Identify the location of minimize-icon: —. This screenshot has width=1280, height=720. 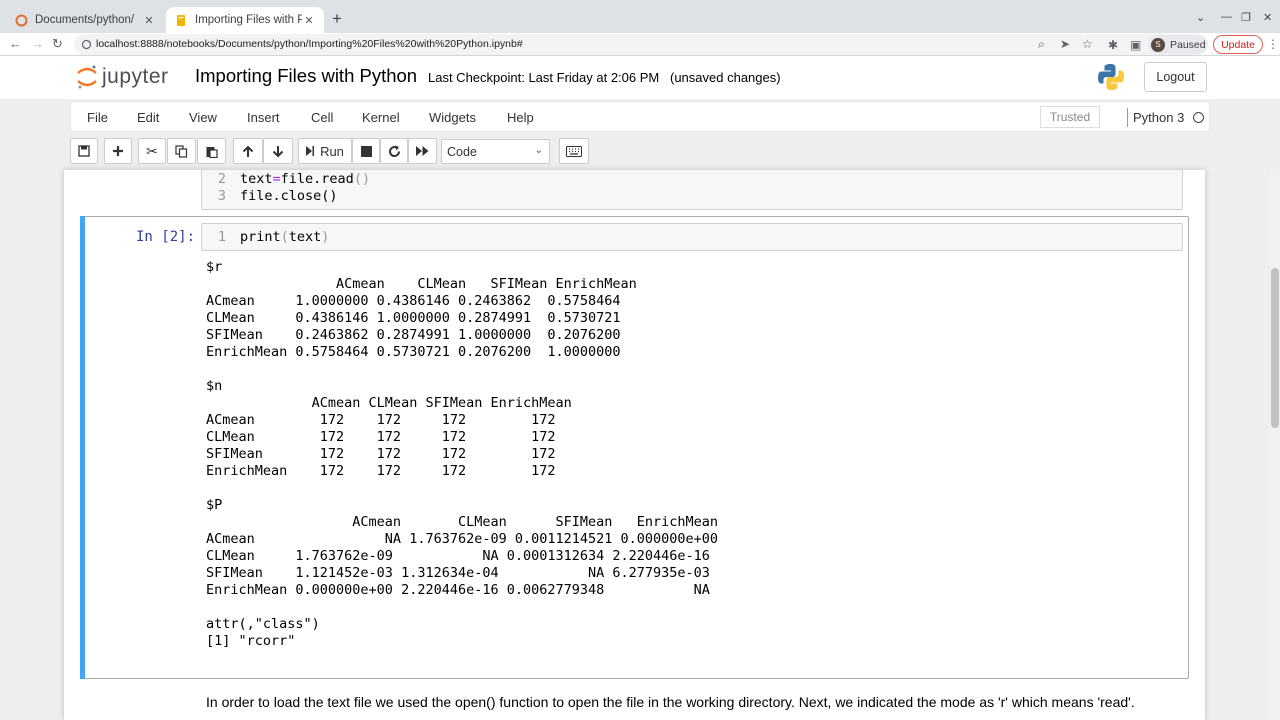
(1226, 17).